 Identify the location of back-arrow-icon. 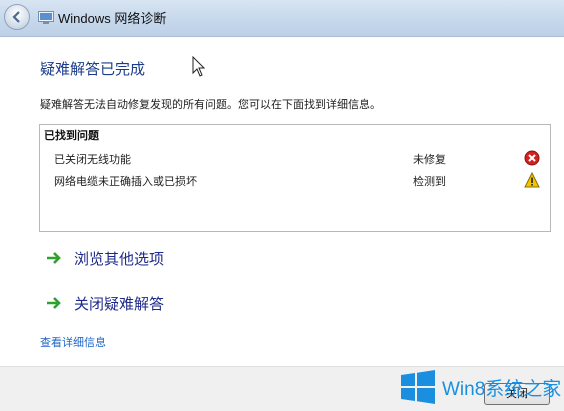
(16, 17).